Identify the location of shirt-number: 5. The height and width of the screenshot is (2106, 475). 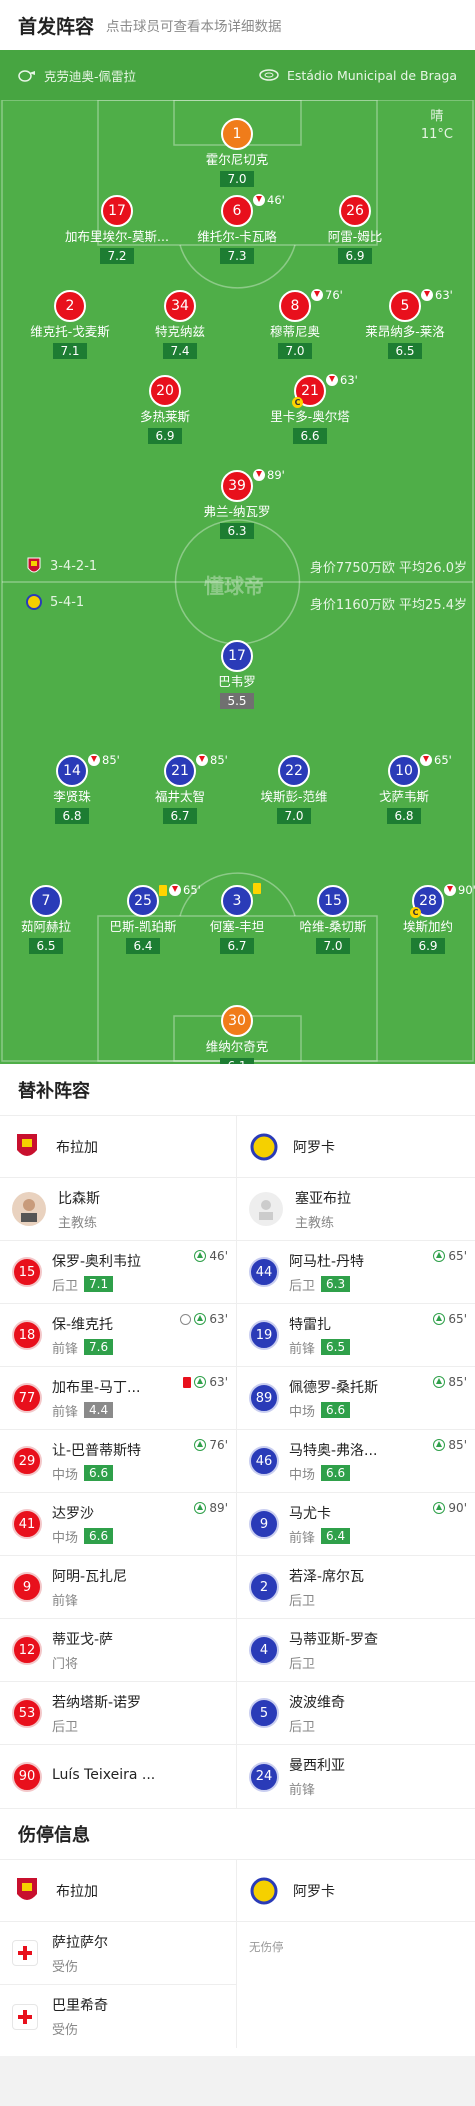
(405, 306).